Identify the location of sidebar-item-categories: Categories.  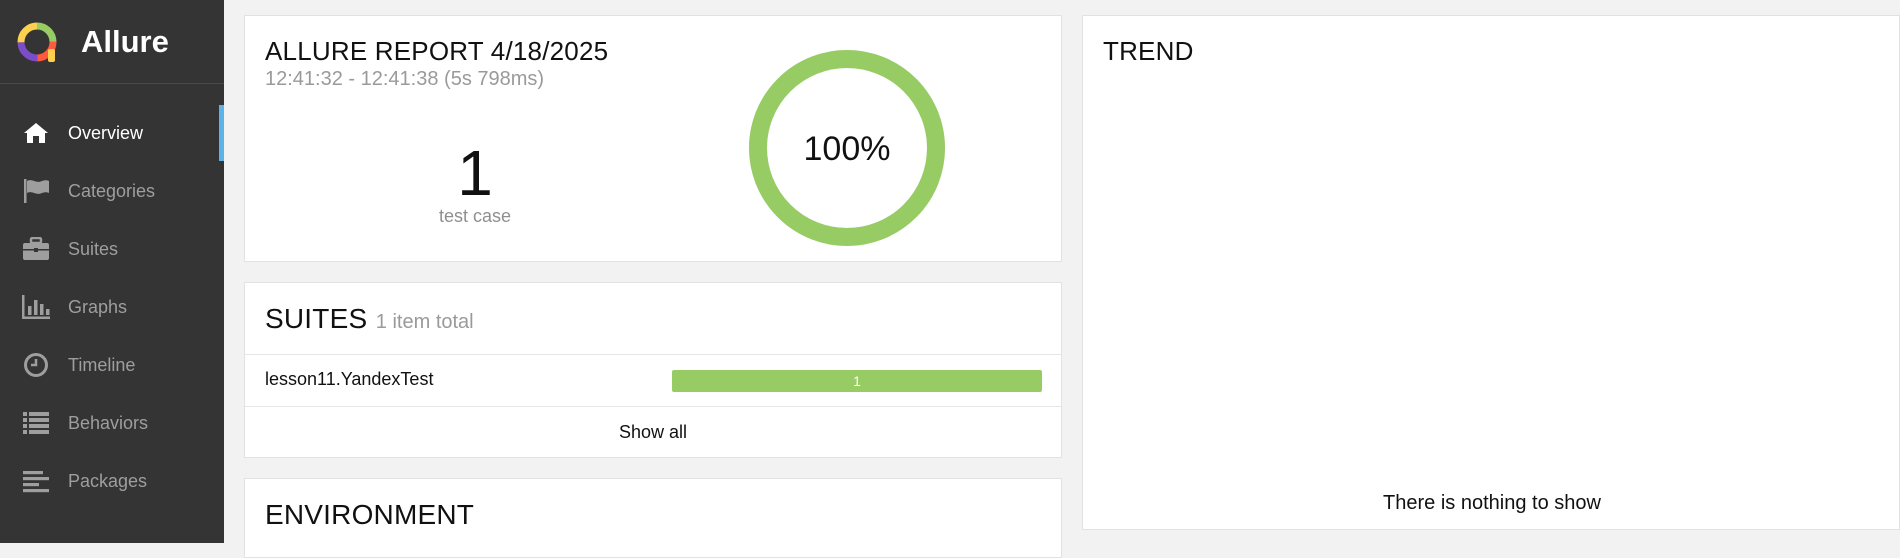
(112, 191).